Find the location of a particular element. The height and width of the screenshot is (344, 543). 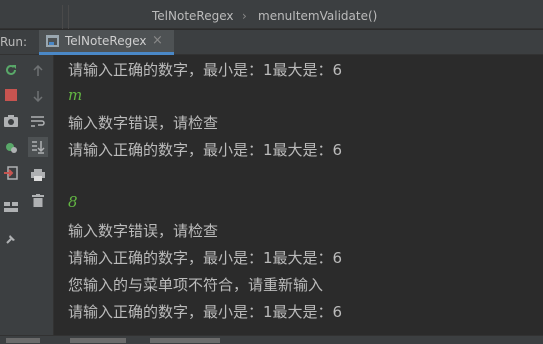

stop-icon is located at coordinates (11, 95).